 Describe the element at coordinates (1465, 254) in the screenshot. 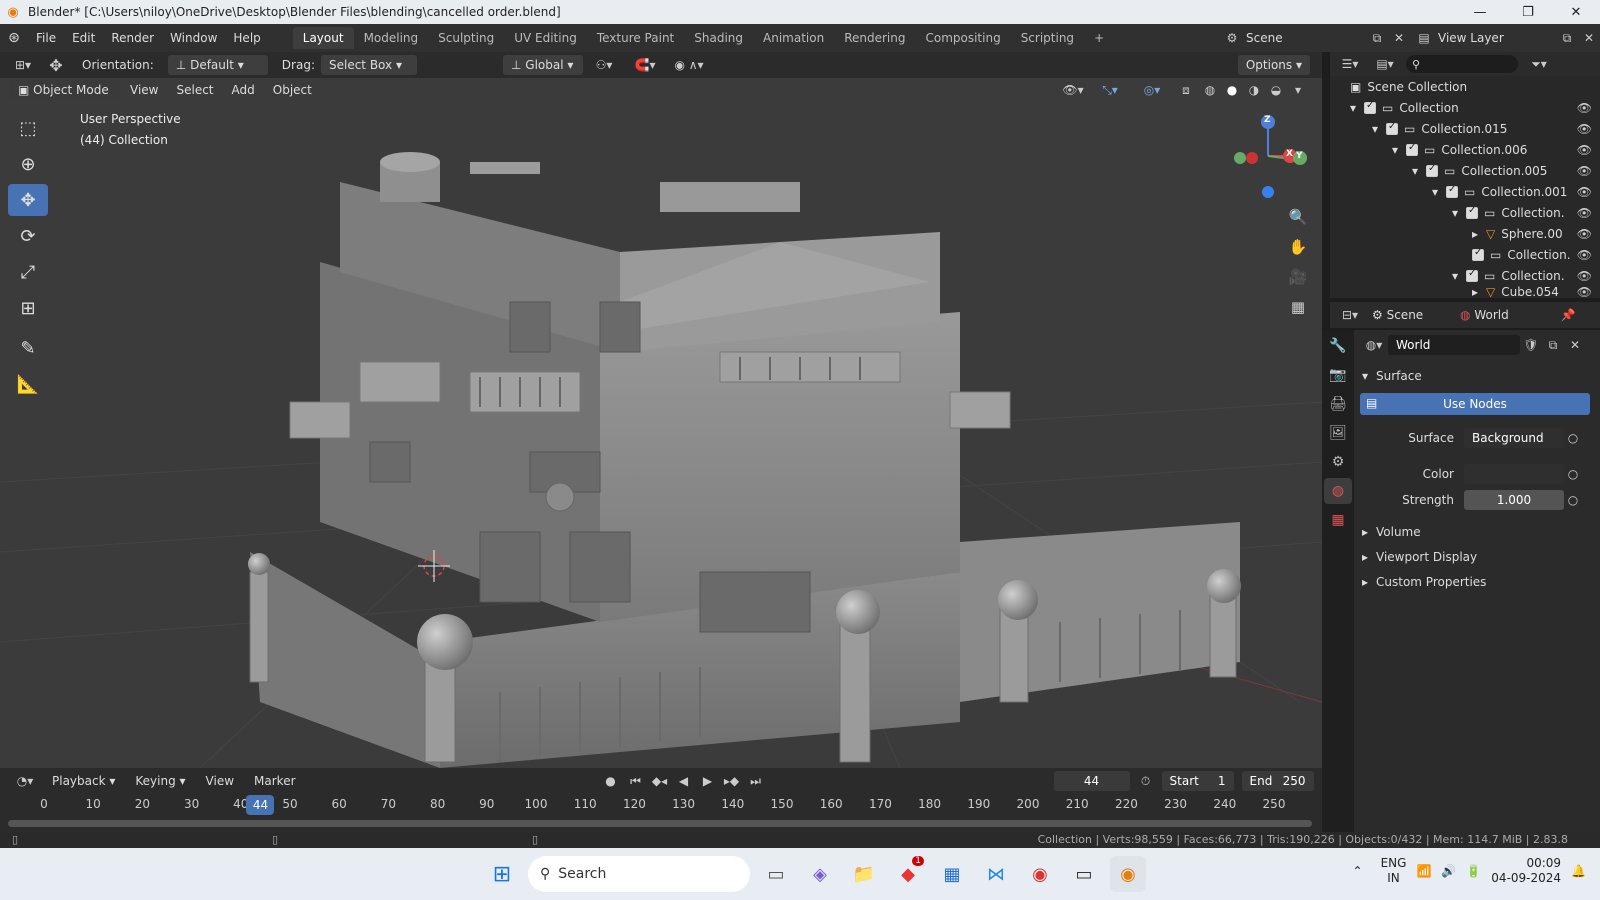

I see `outliner-row: ▭ Collection. 👁` at that location.